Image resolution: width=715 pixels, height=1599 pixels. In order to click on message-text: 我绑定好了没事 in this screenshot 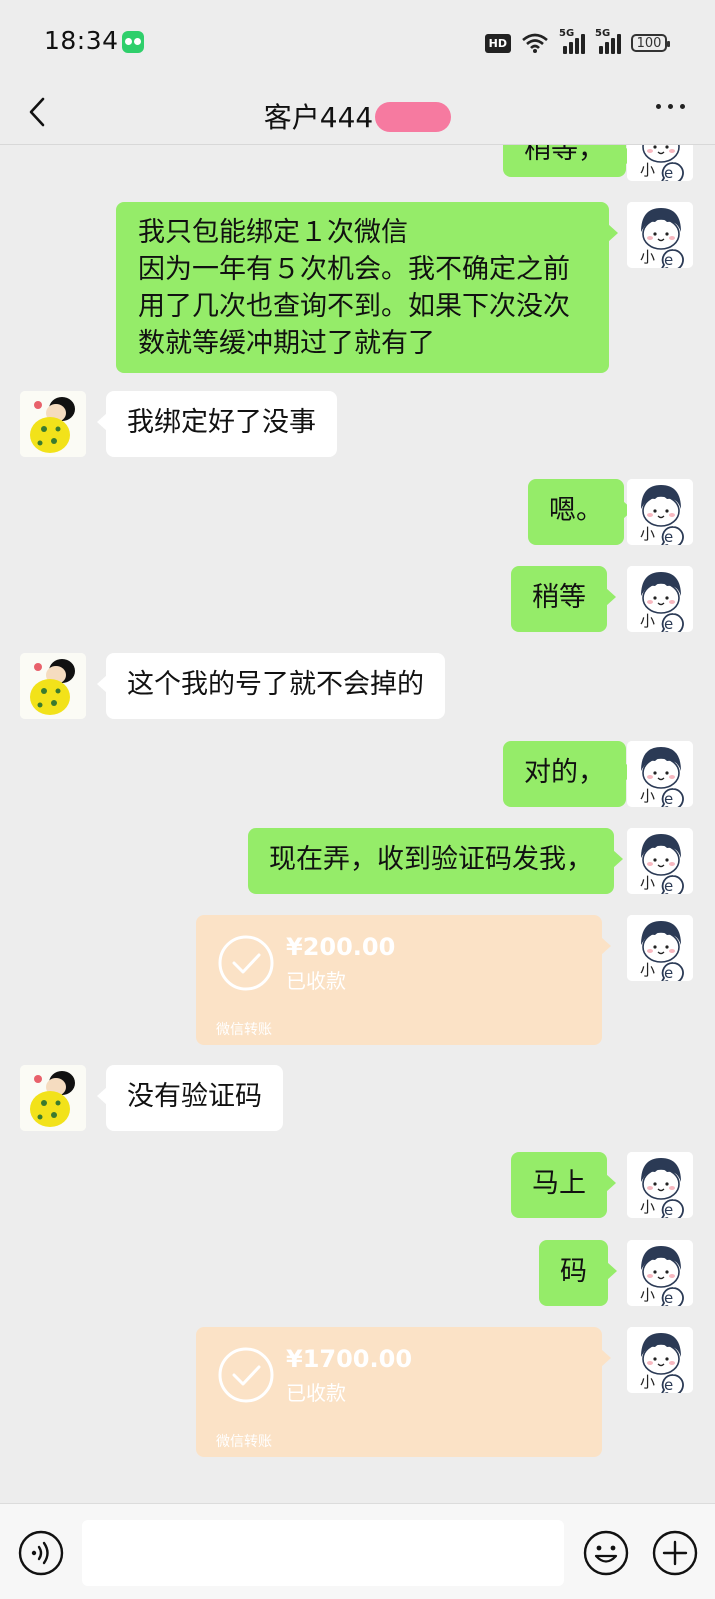, I will do `click(221, 422)`.